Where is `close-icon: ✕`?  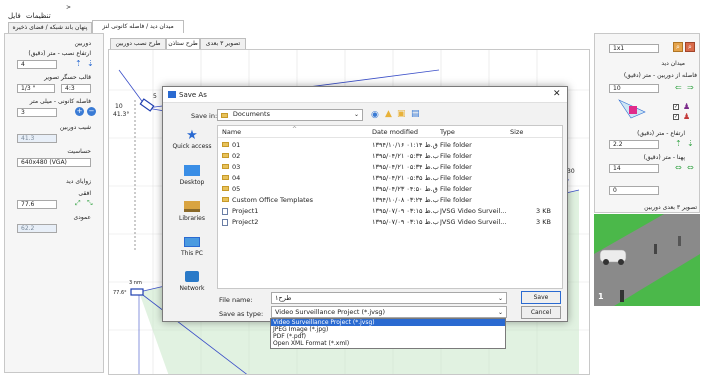 close-icon: ✕ is located at coordinates (557, 94).